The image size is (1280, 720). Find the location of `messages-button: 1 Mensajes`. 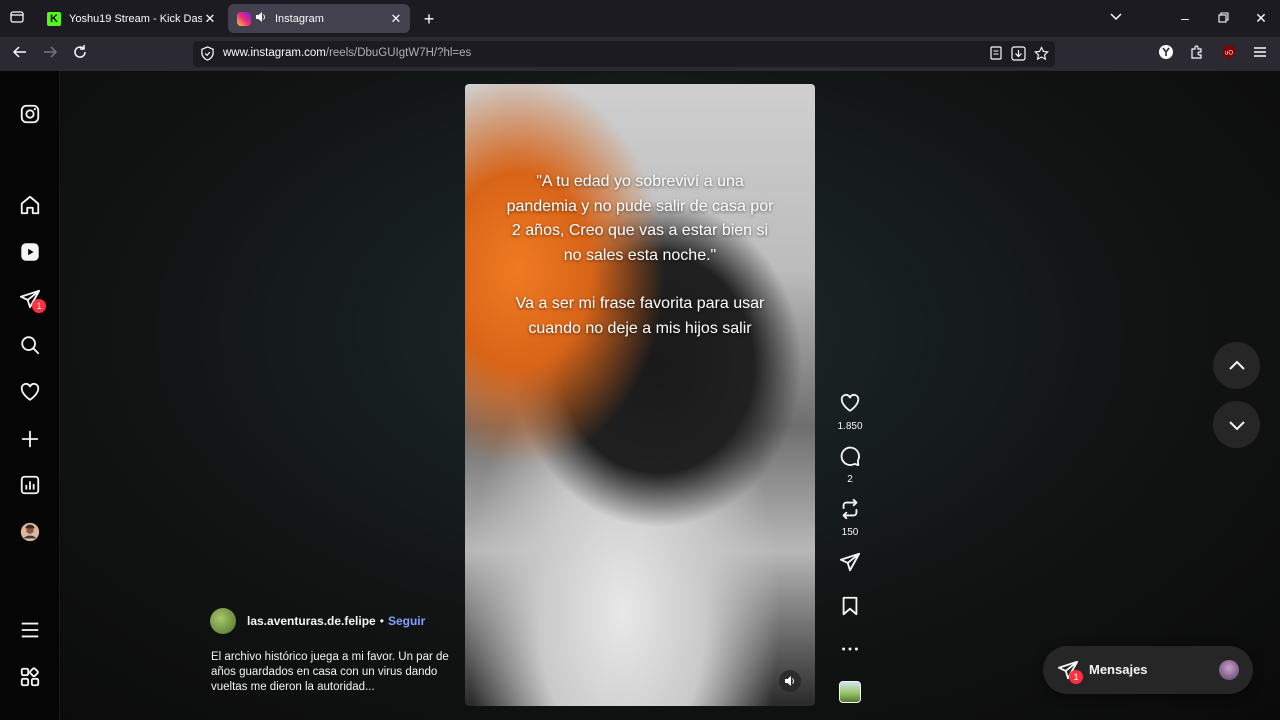

messages-button: 1 Mensajes is located at coordinates (1148, 670).